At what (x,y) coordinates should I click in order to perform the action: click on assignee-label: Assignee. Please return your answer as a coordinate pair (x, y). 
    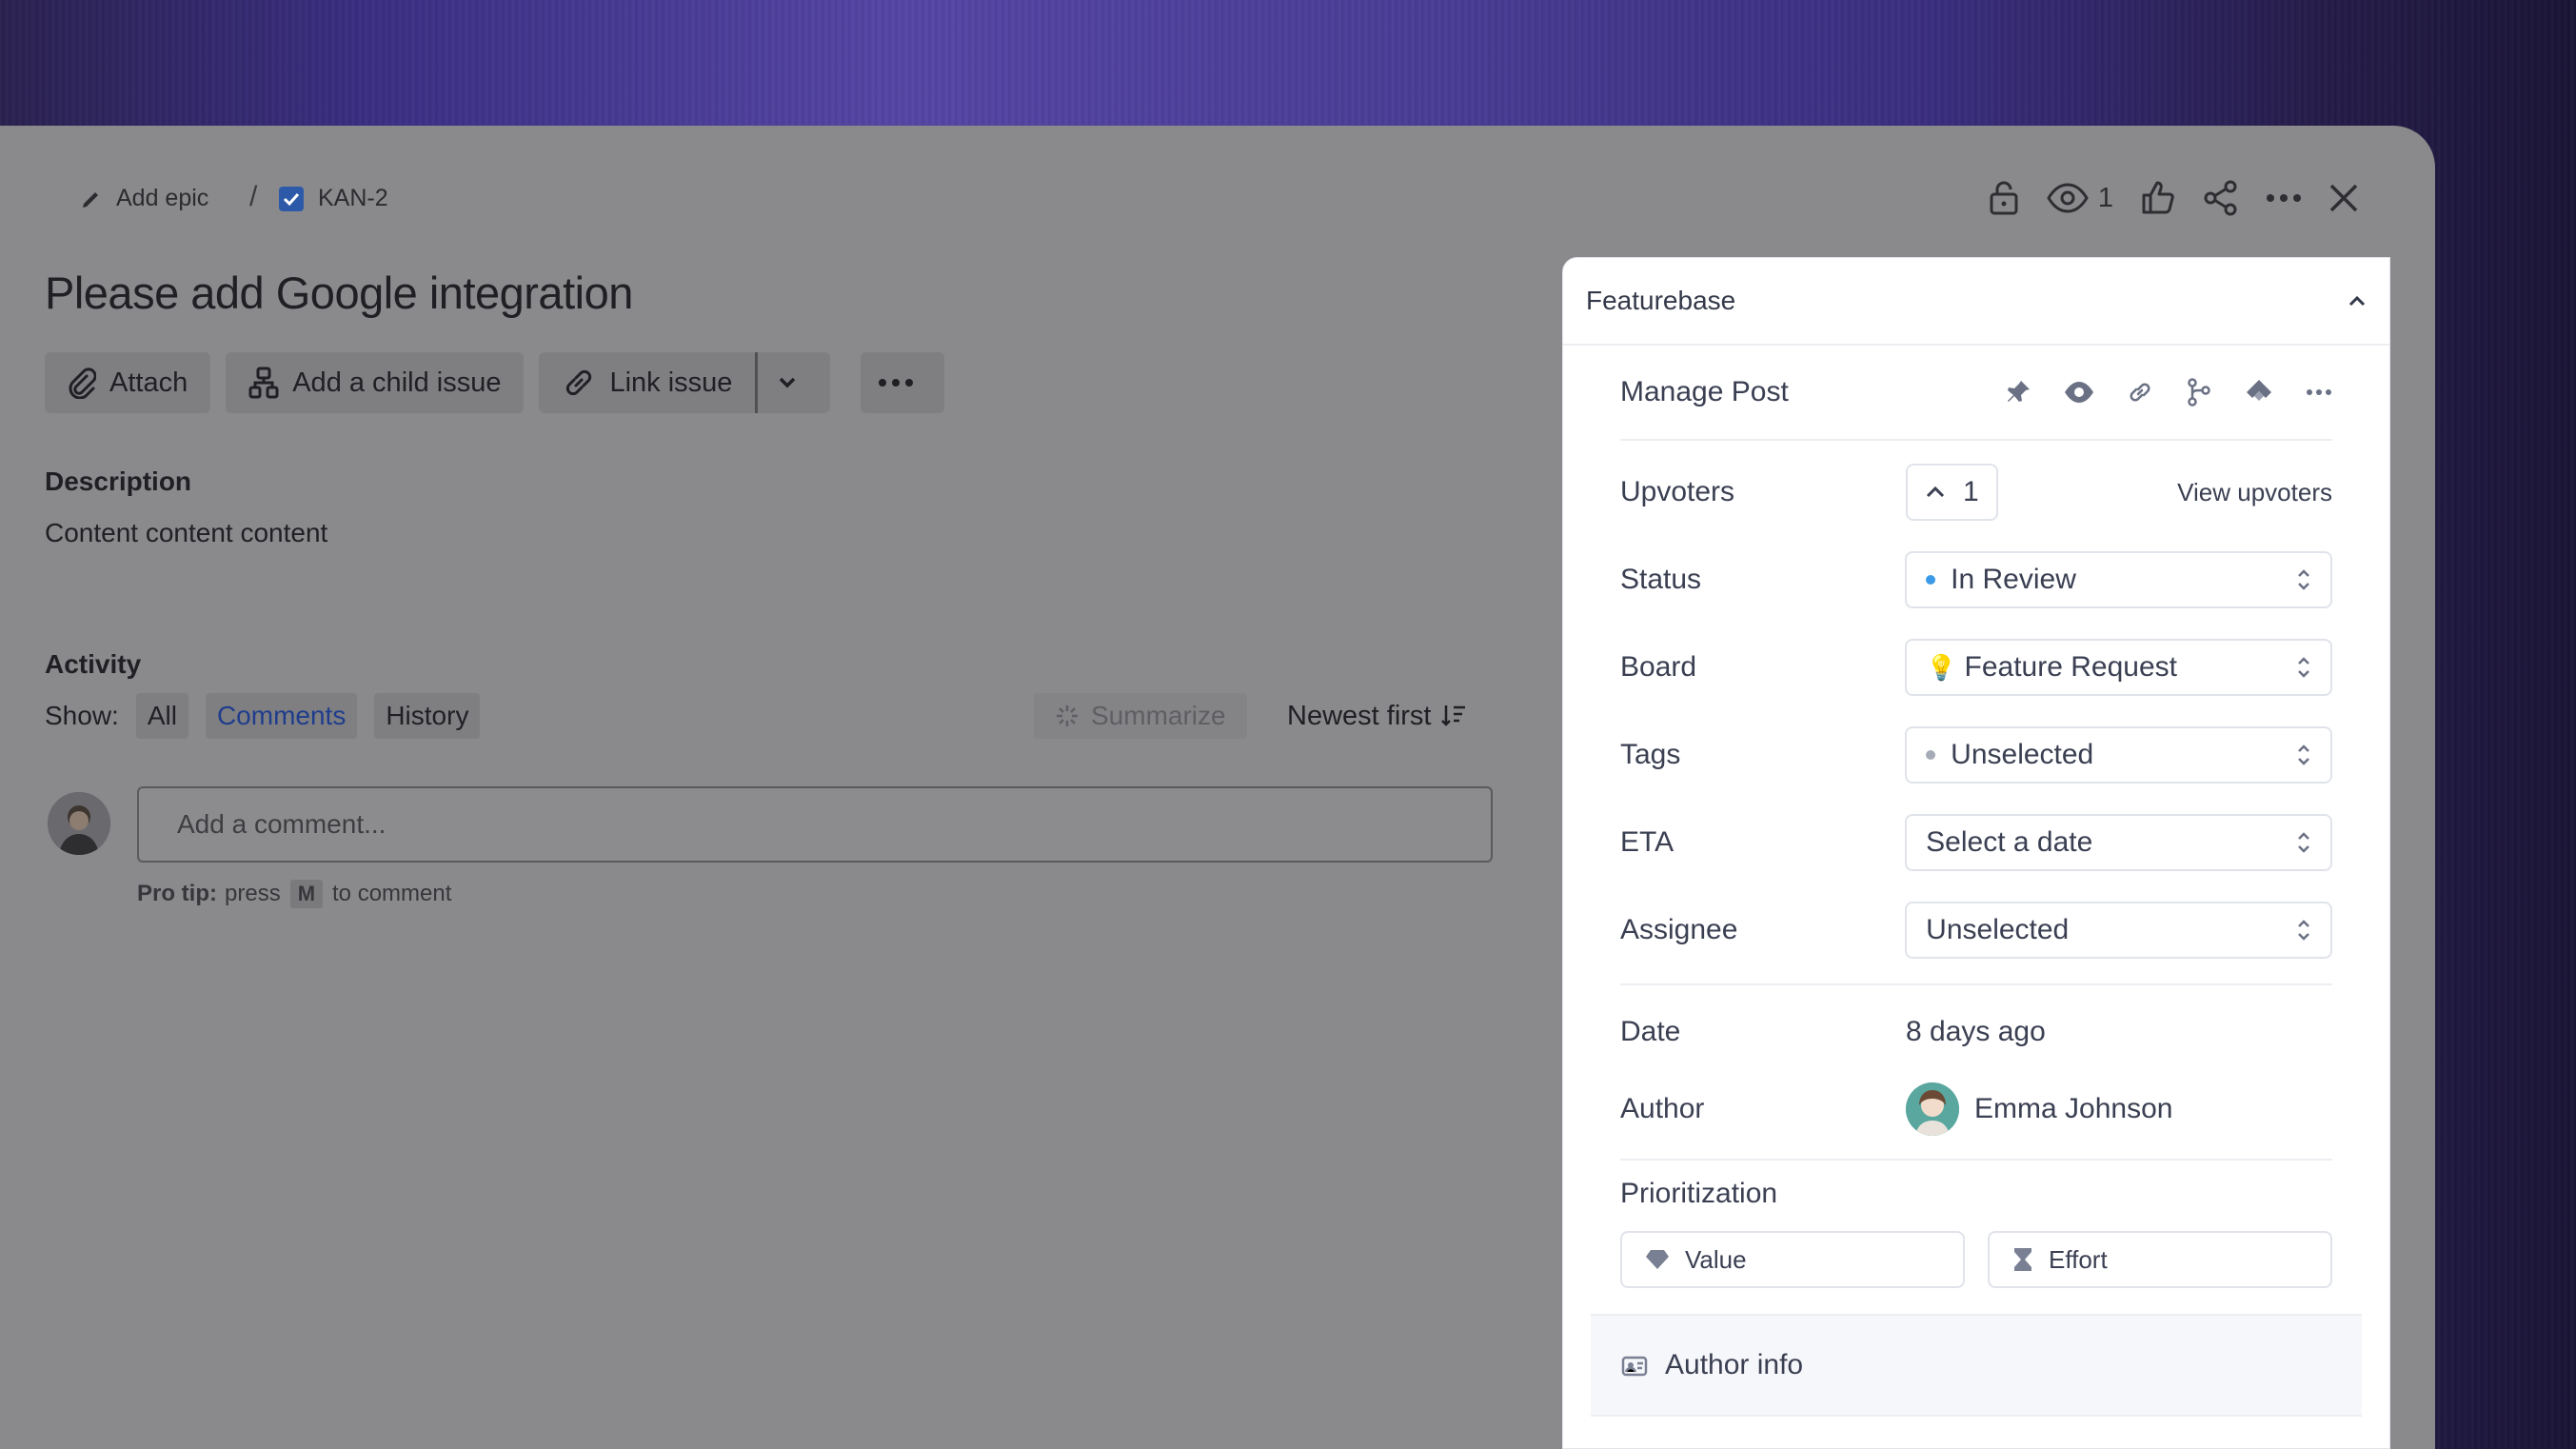
    Looking at the image, I should click on (1679, 929).